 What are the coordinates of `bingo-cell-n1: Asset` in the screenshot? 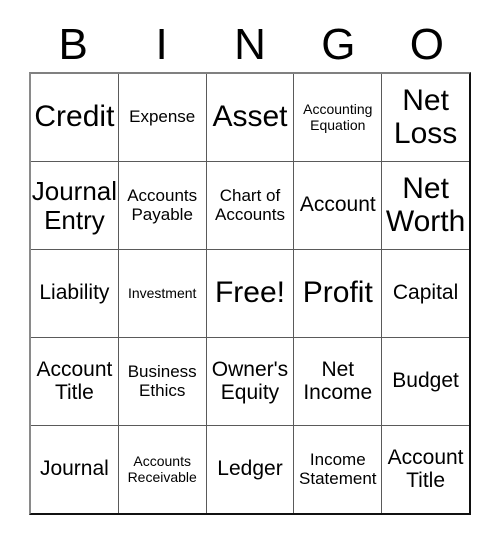 It's located at (249, 117).